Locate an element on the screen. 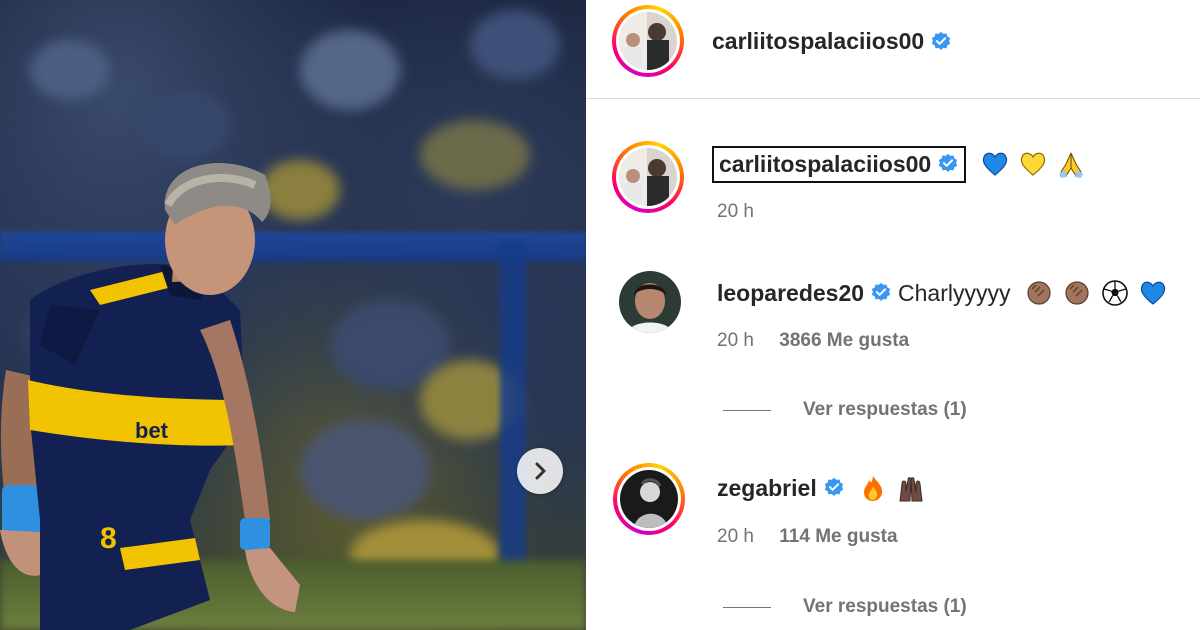  comment-meta: 20 h 3866 Me gusta is located at coordinates (813, 341).